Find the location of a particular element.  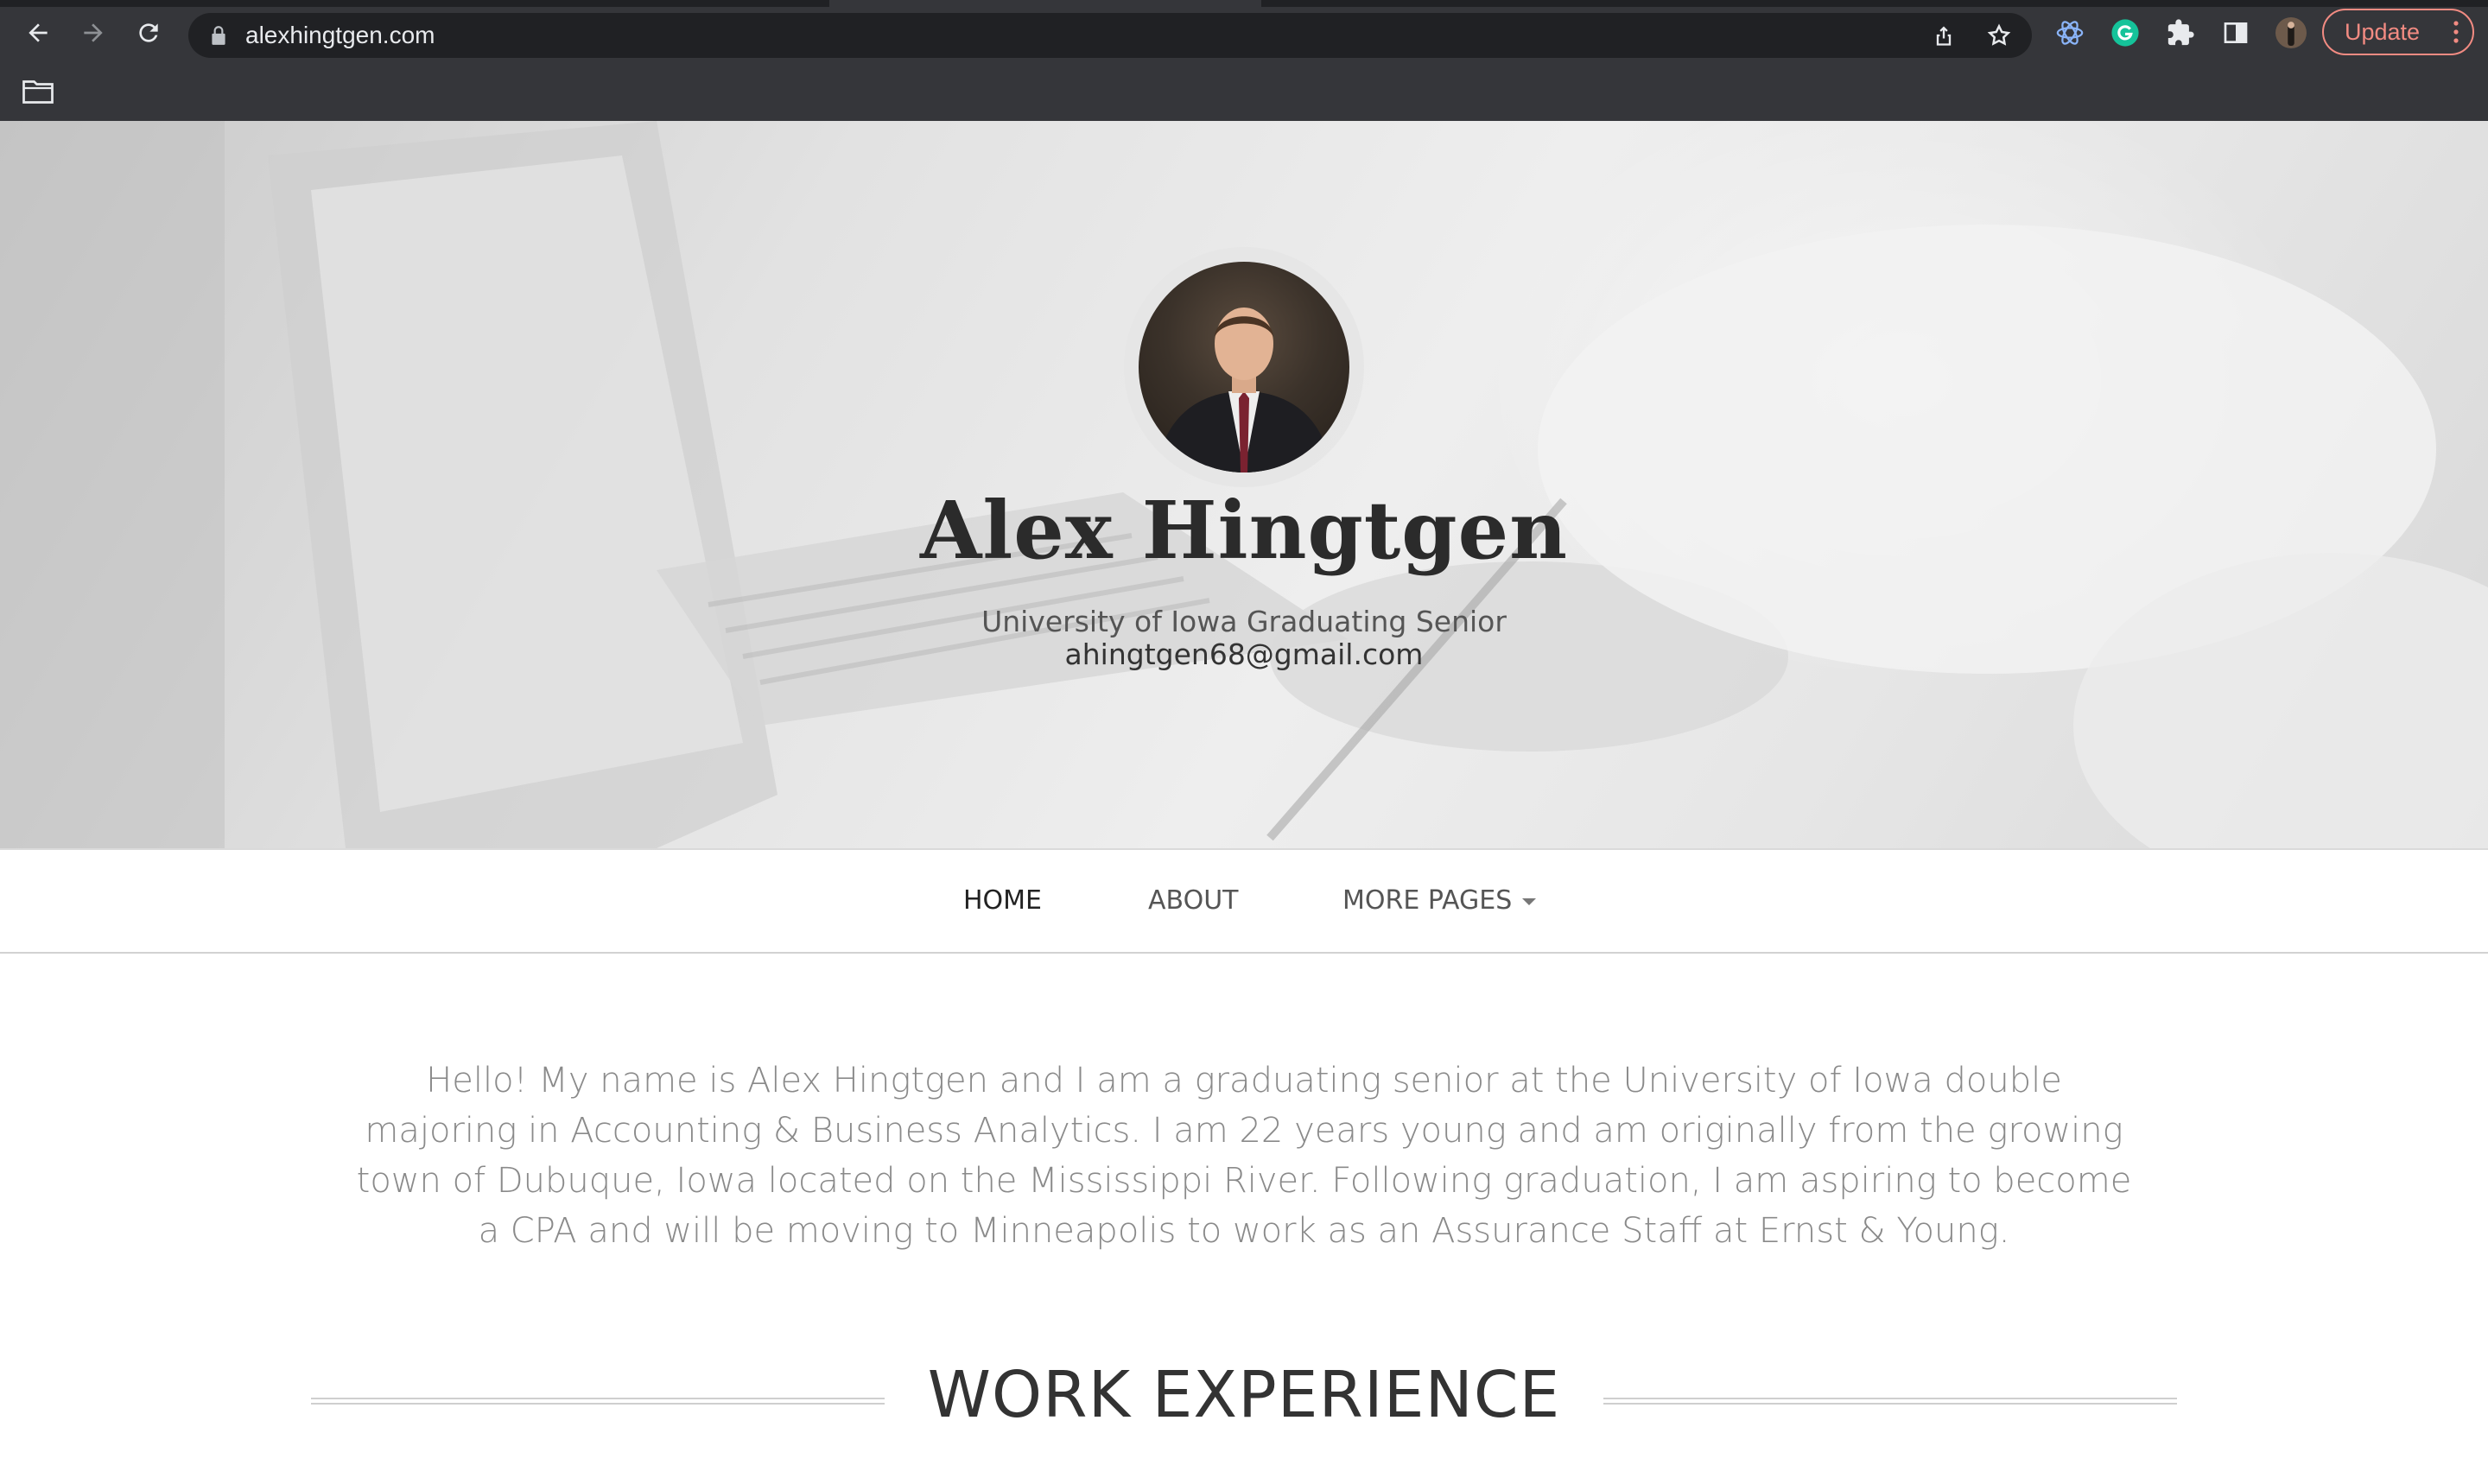

extensions-button is located at coordinates (2180, 32).